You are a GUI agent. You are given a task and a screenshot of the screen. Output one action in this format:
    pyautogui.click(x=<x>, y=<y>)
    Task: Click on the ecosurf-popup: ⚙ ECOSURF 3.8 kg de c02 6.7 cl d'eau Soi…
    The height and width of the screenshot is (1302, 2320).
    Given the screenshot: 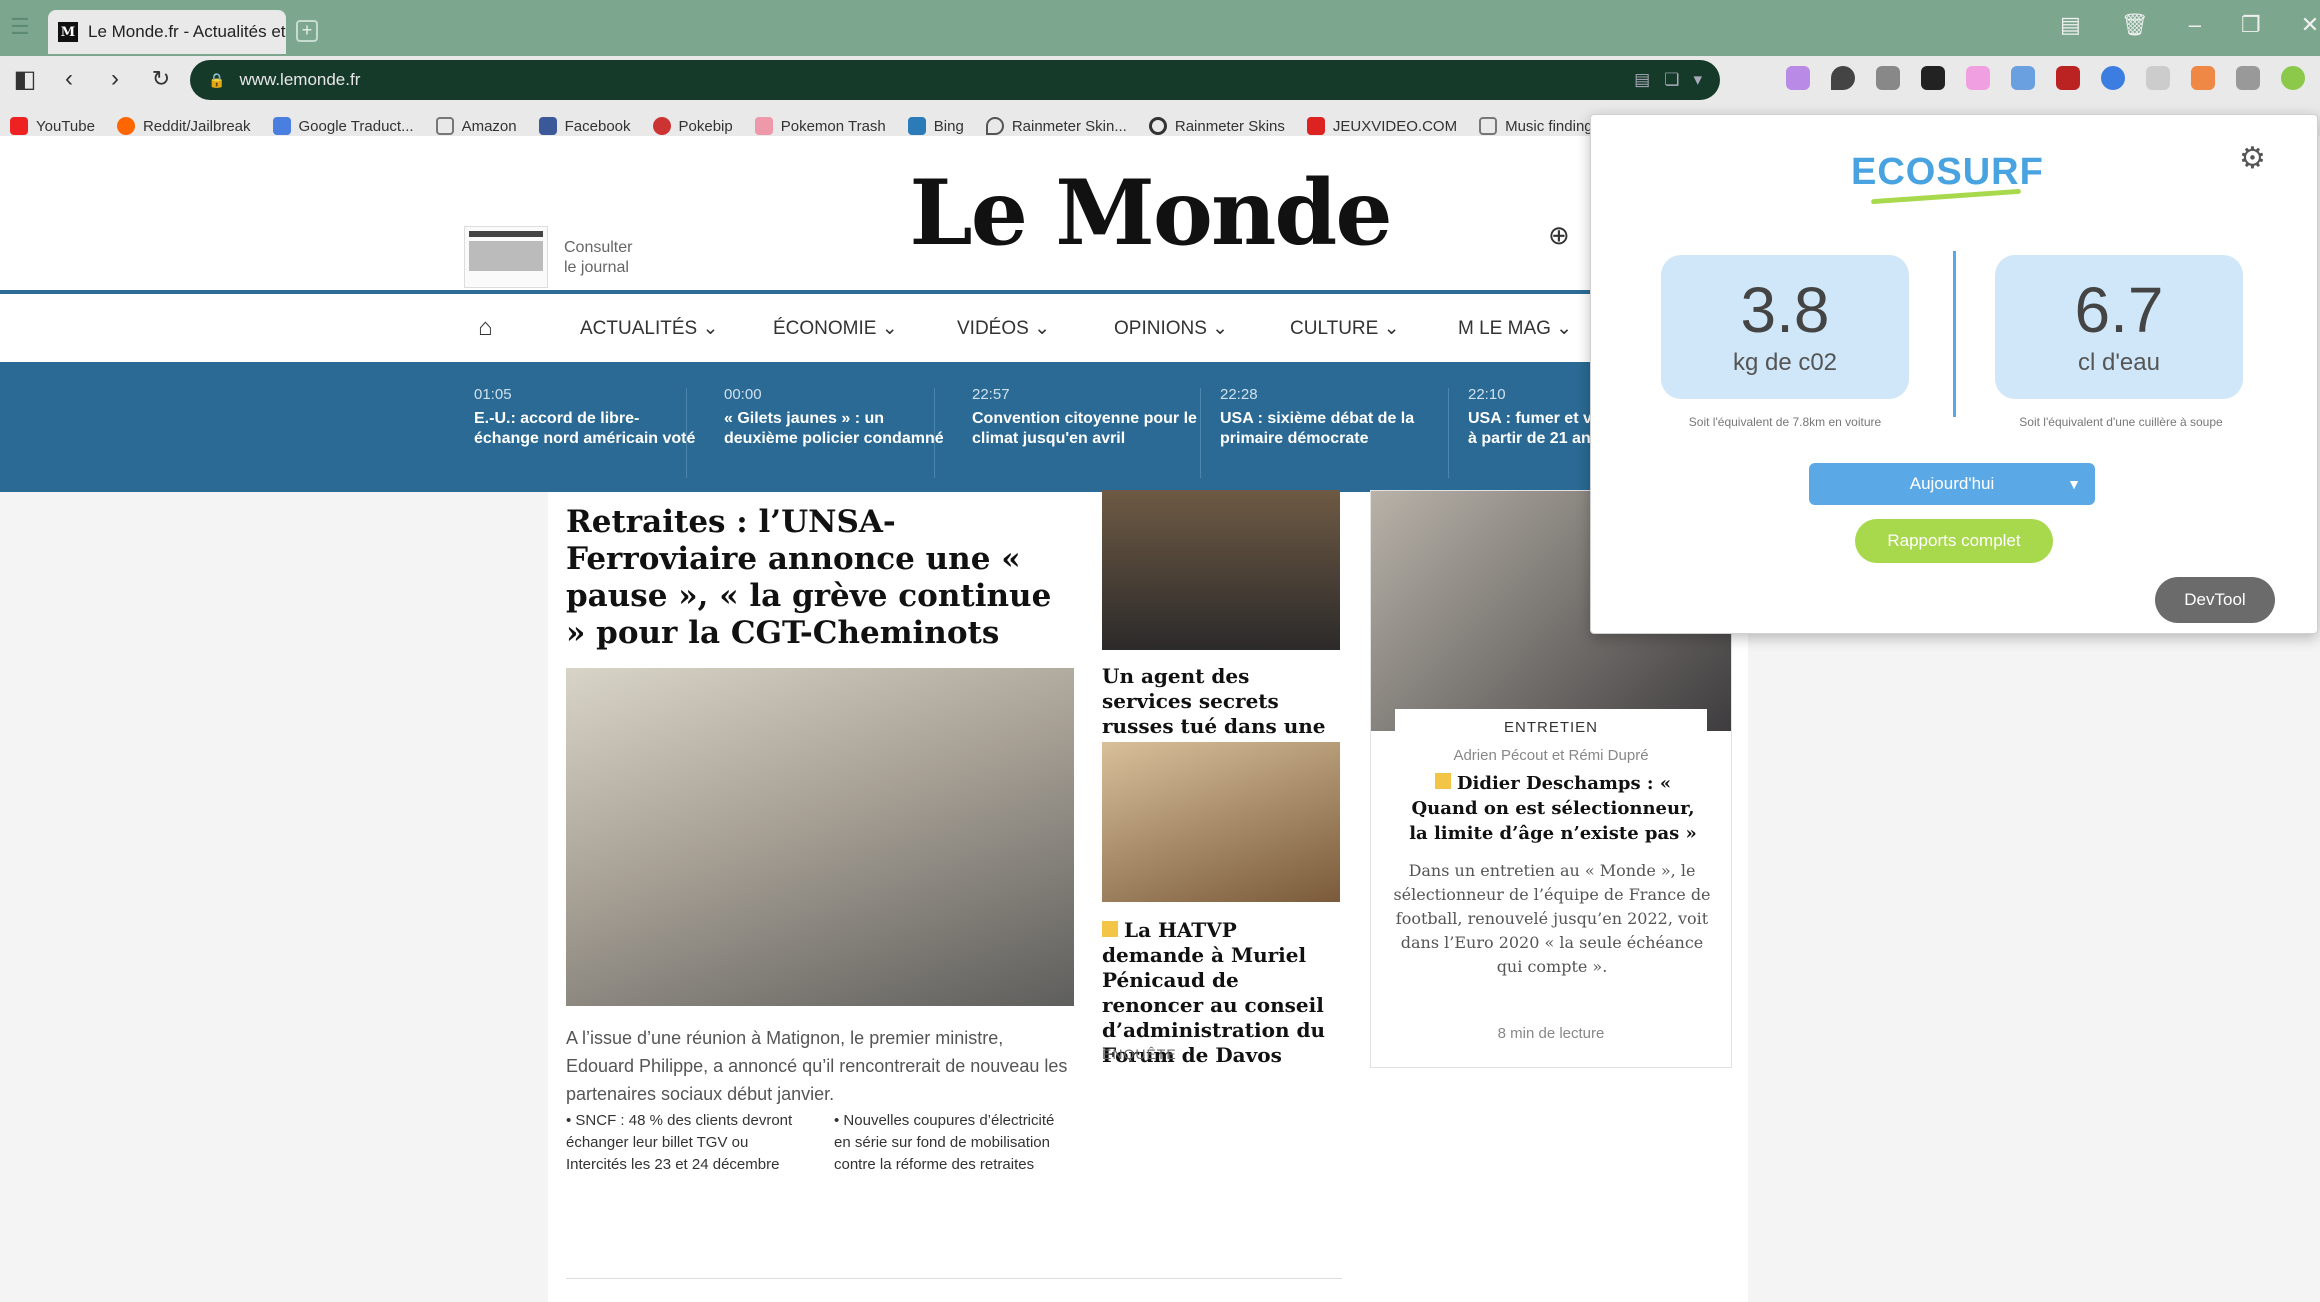 What is the action you would take?
    pyautogui.click(x=1954, y=374)
    